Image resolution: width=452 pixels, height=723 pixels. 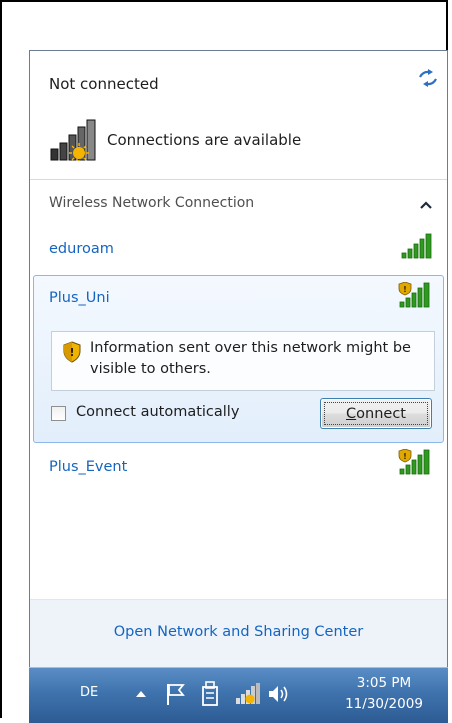 I want to click on action-center-flag-icon, so click(x=176, y=694).